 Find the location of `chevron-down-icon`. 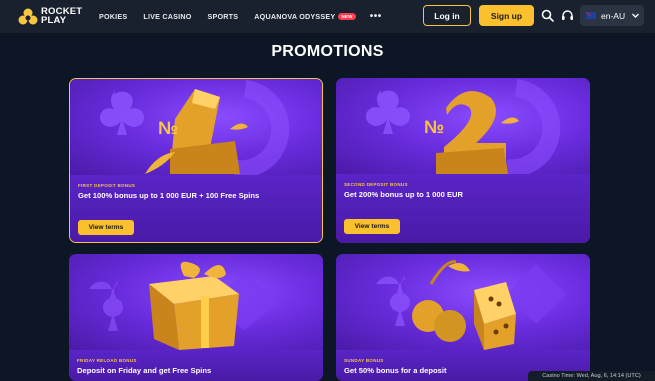

chevron-down-icon is located at coordinates (636, 15).